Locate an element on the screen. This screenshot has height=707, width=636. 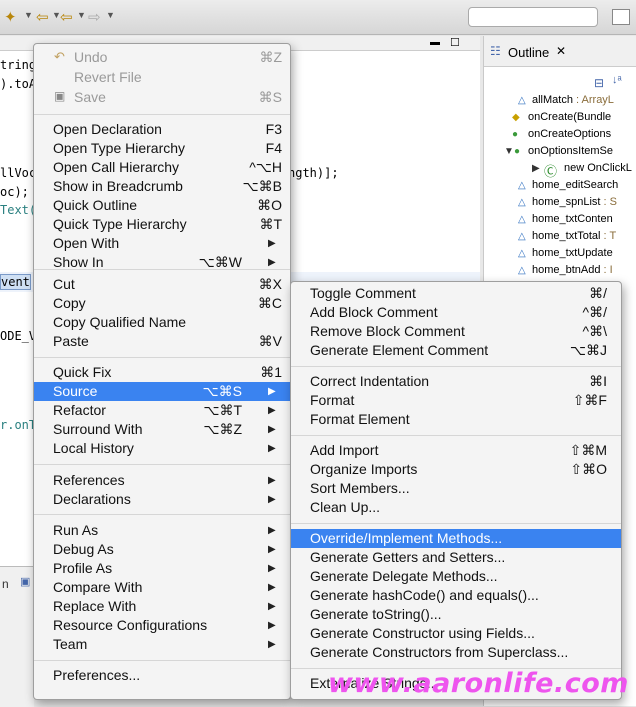
menu-item-paste: Paste ⌘V is located at coordinates (162, 341).